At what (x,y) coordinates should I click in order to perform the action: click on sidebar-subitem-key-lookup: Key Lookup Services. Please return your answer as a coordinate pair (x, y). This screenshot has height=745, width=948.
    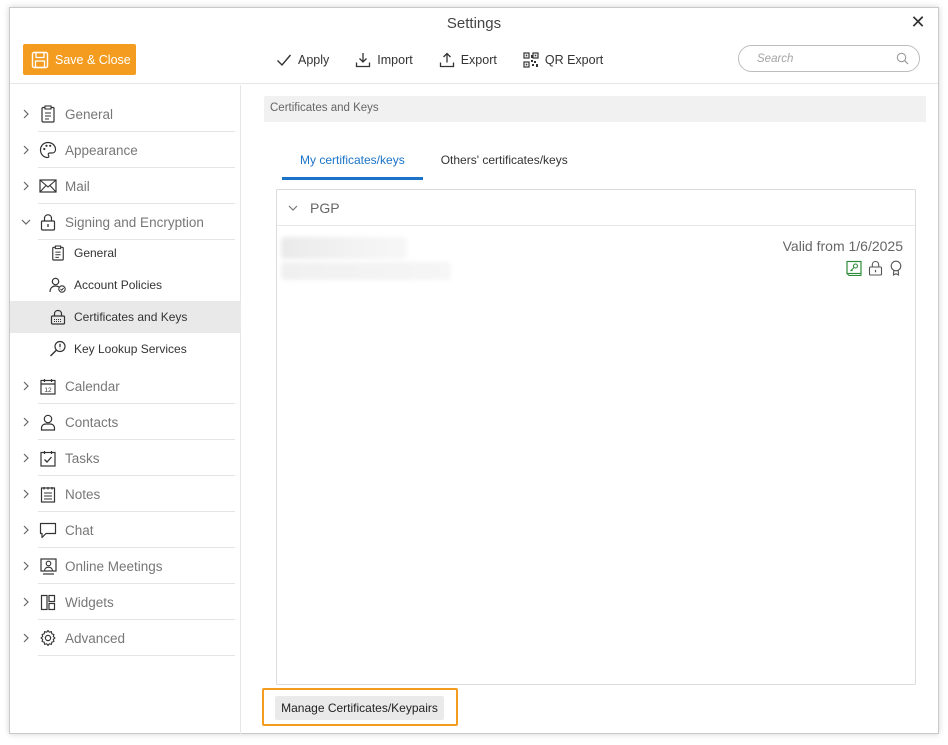
    Looking at the image, I should click on (125, 349).